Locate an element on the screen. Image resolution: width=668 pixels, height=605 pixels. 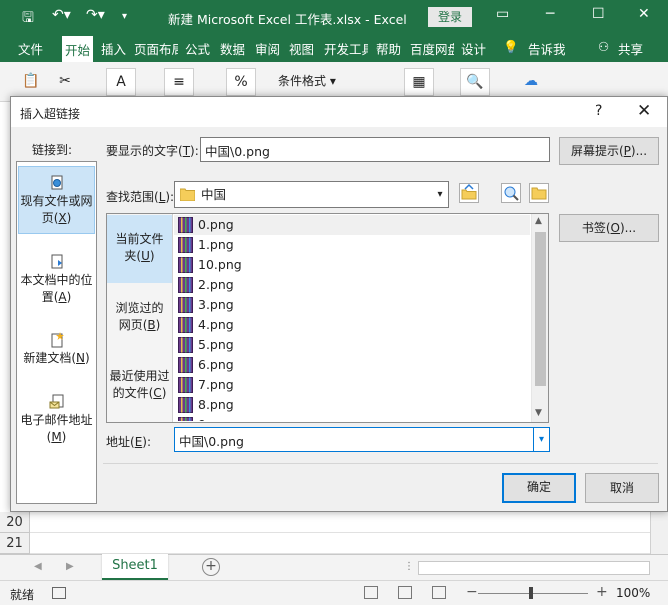
zoom-slider is located at coordinates (533, 593).